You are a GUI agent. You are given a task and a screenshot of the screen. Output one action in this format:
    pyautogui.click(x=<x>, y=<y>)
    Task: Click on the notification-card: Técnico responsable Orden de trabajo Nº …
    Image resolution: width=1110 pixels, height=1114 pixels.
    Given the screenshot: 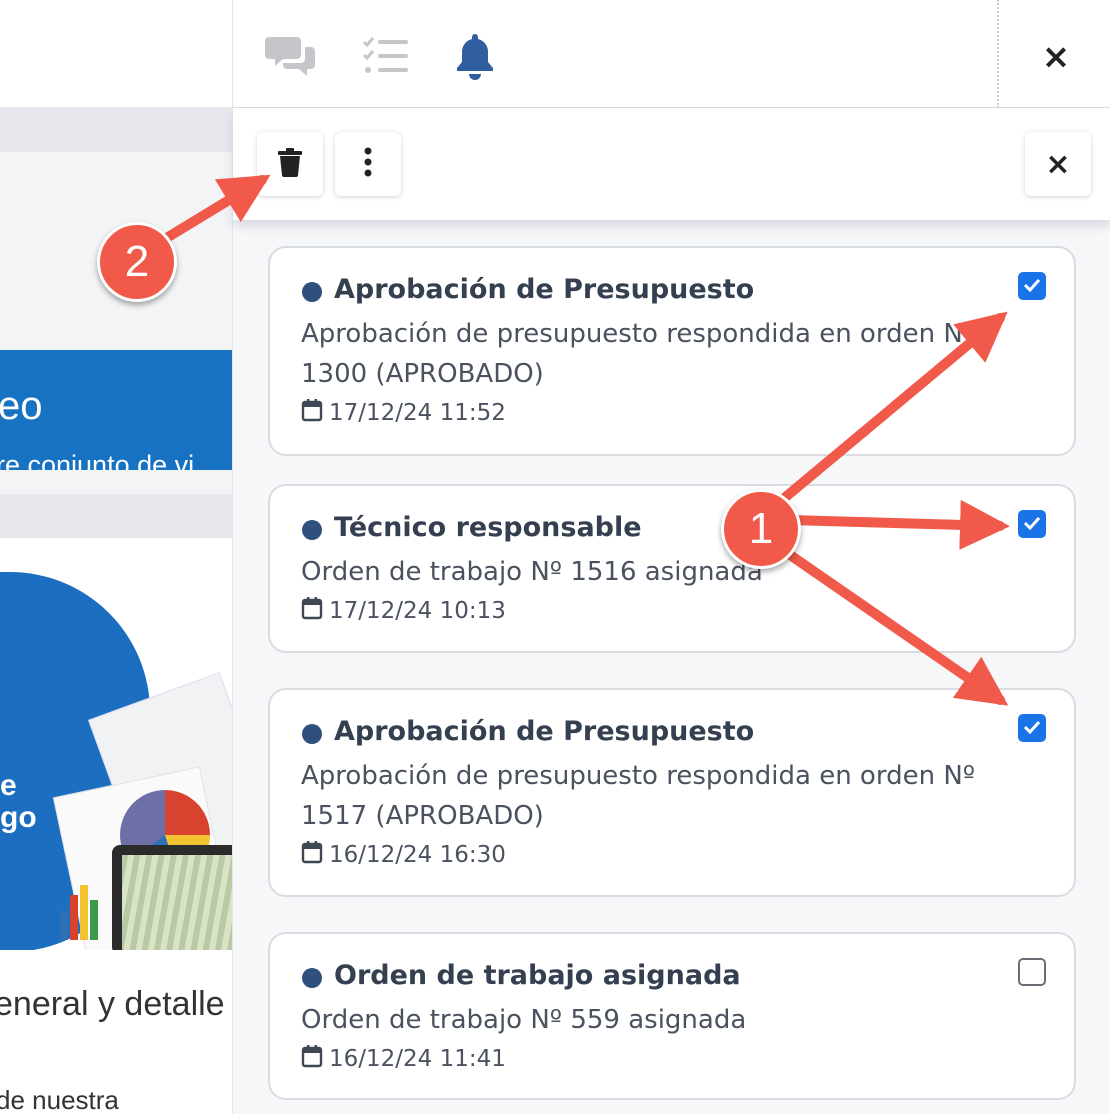 What is the action you would take?
    pyautogui.click(x=672, y=568)
    